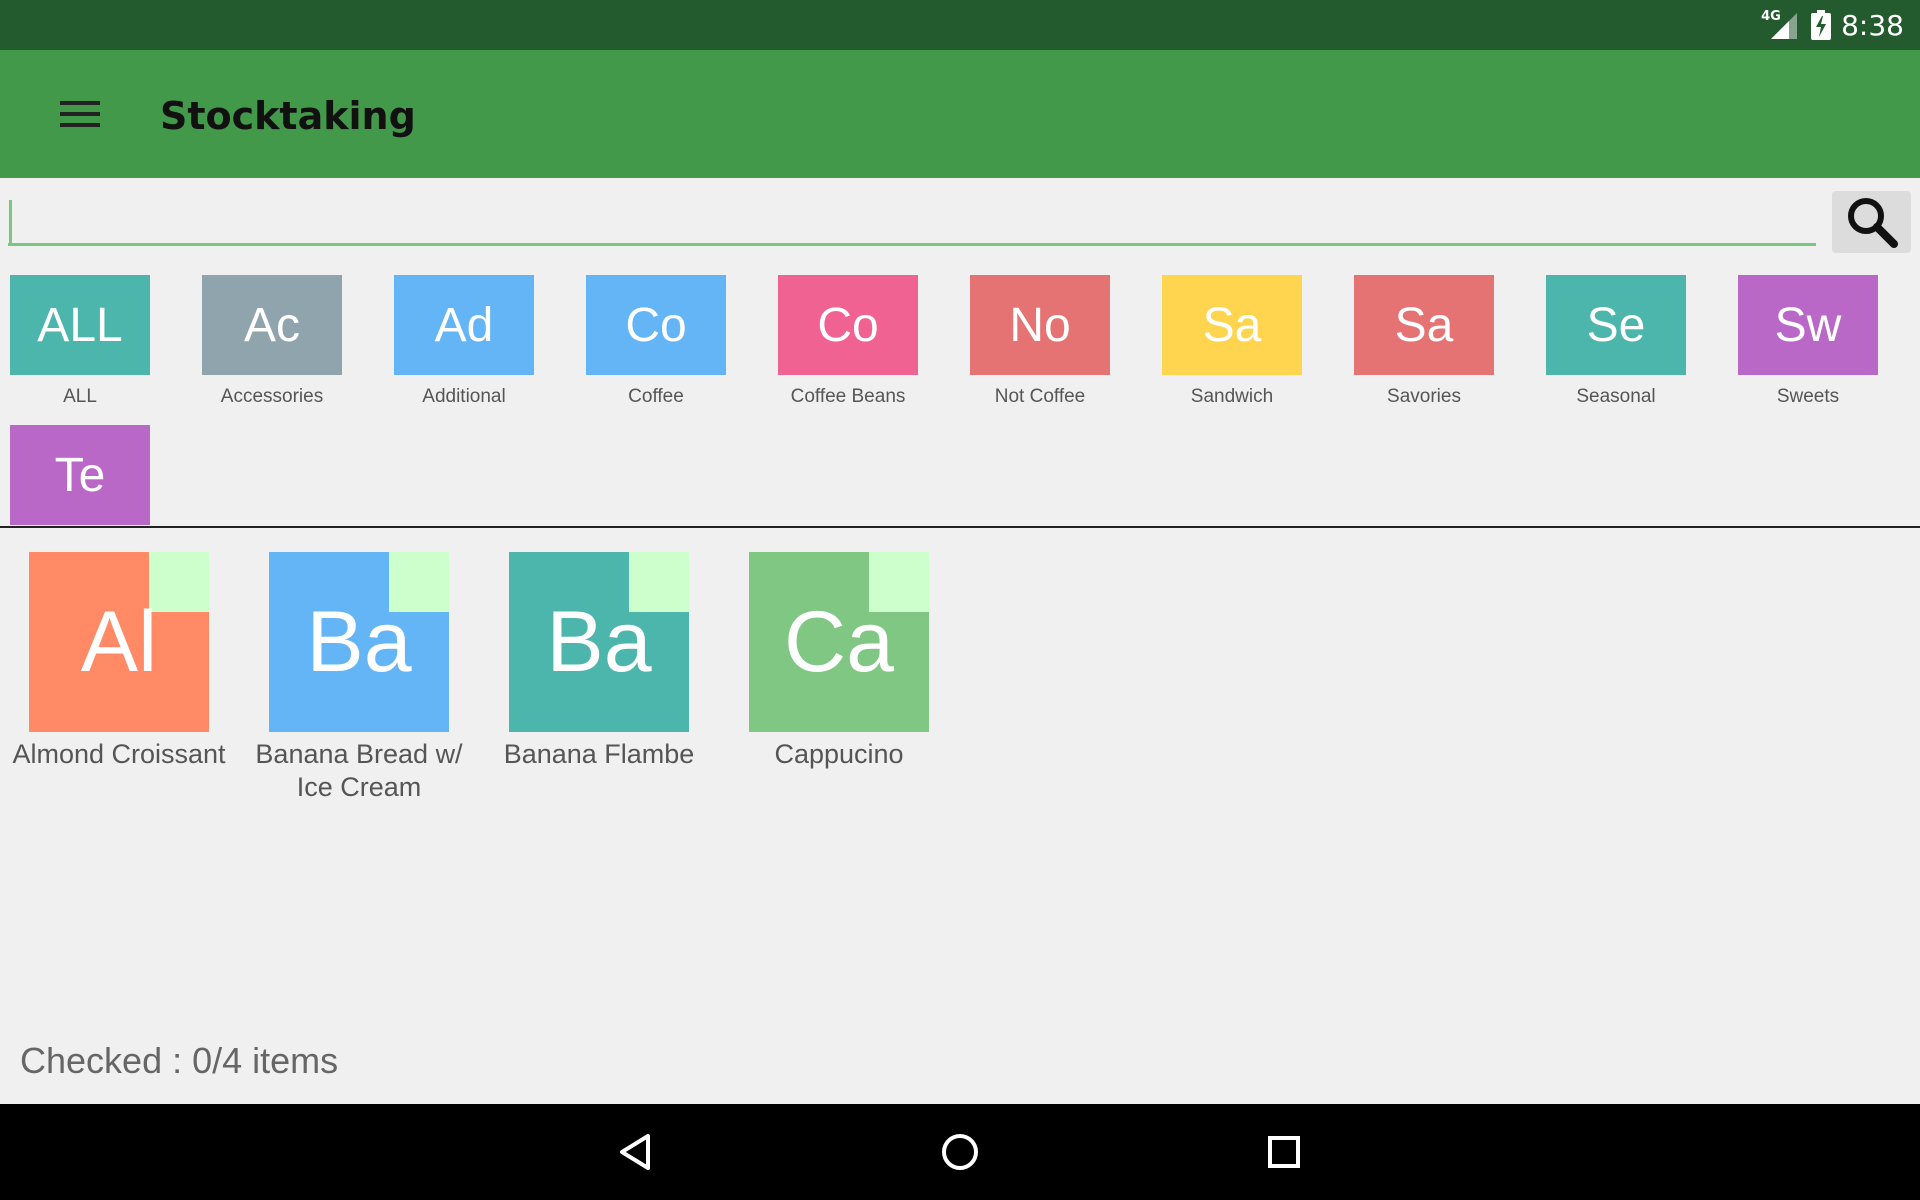 The image size is (1920, 1200). I want to click on category-te: Te, so click(85, 475).